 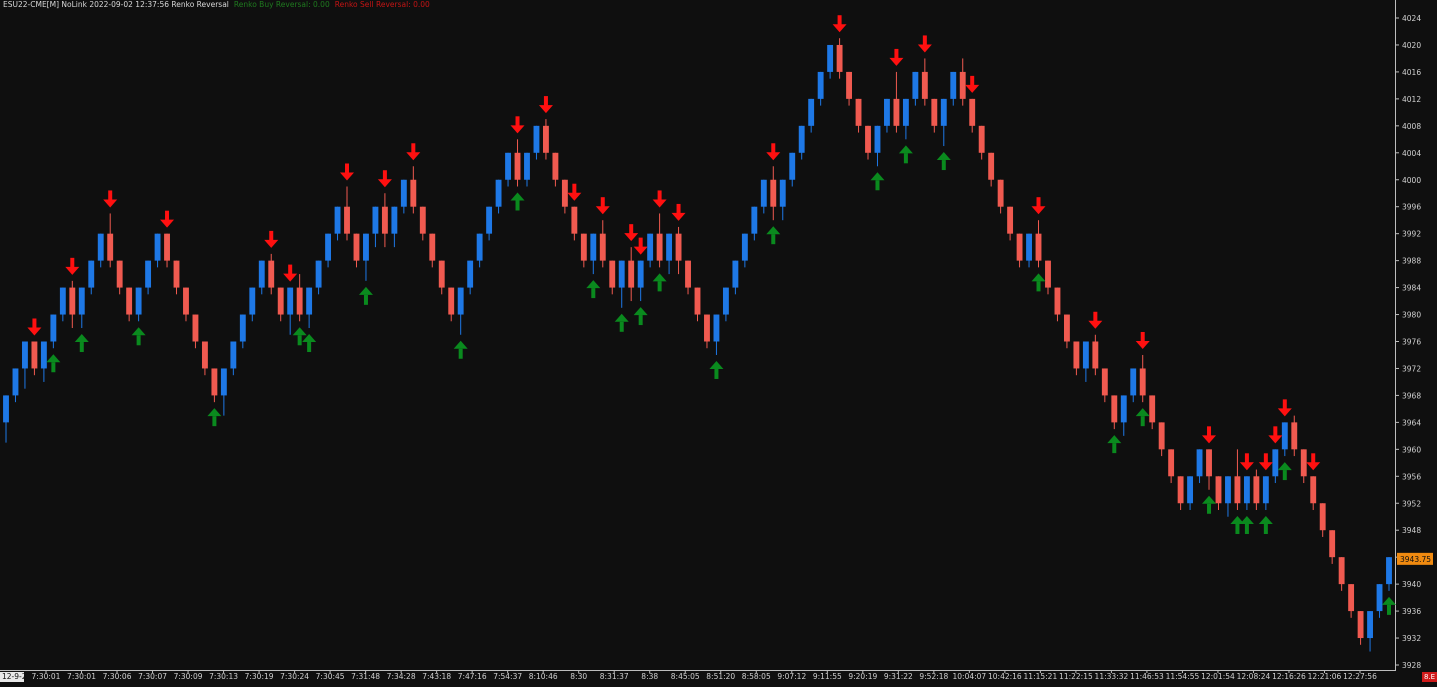 I want to click on price-tick-label: 3948, so click(x=1411, y=530).